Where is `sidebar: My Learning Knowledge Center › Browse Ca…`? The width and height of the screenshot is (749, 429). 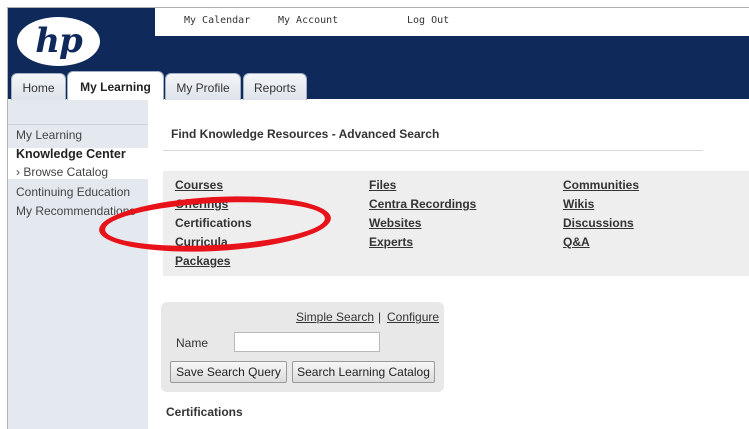
sidebar: My Learning Knowledge Center › Browse Ca… is located at coordinates (78, 264).